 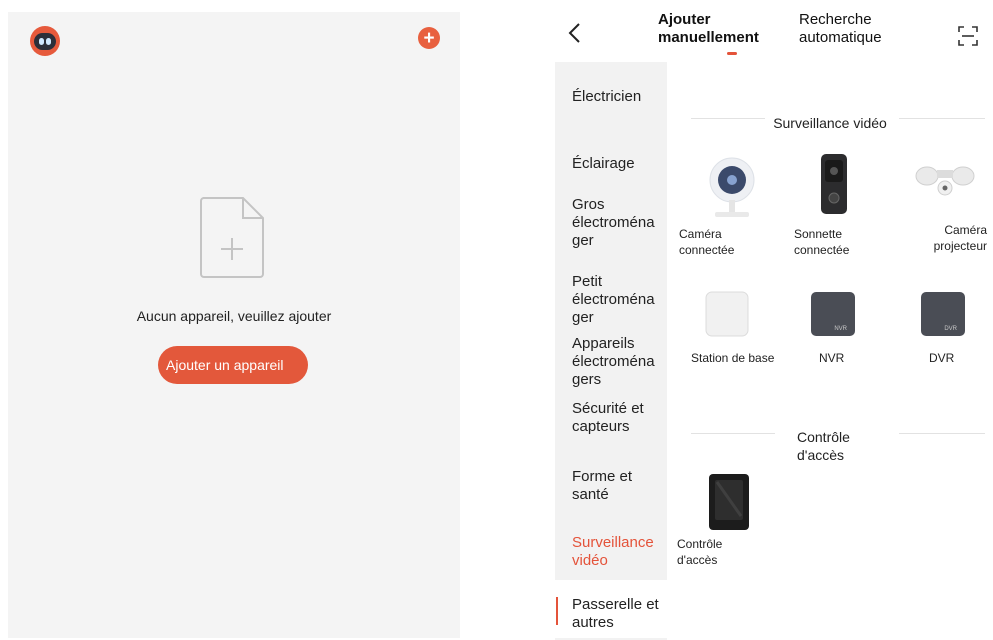 I want to click on section-title-access: Contrôle d'accès, so click(x=832, y=446).